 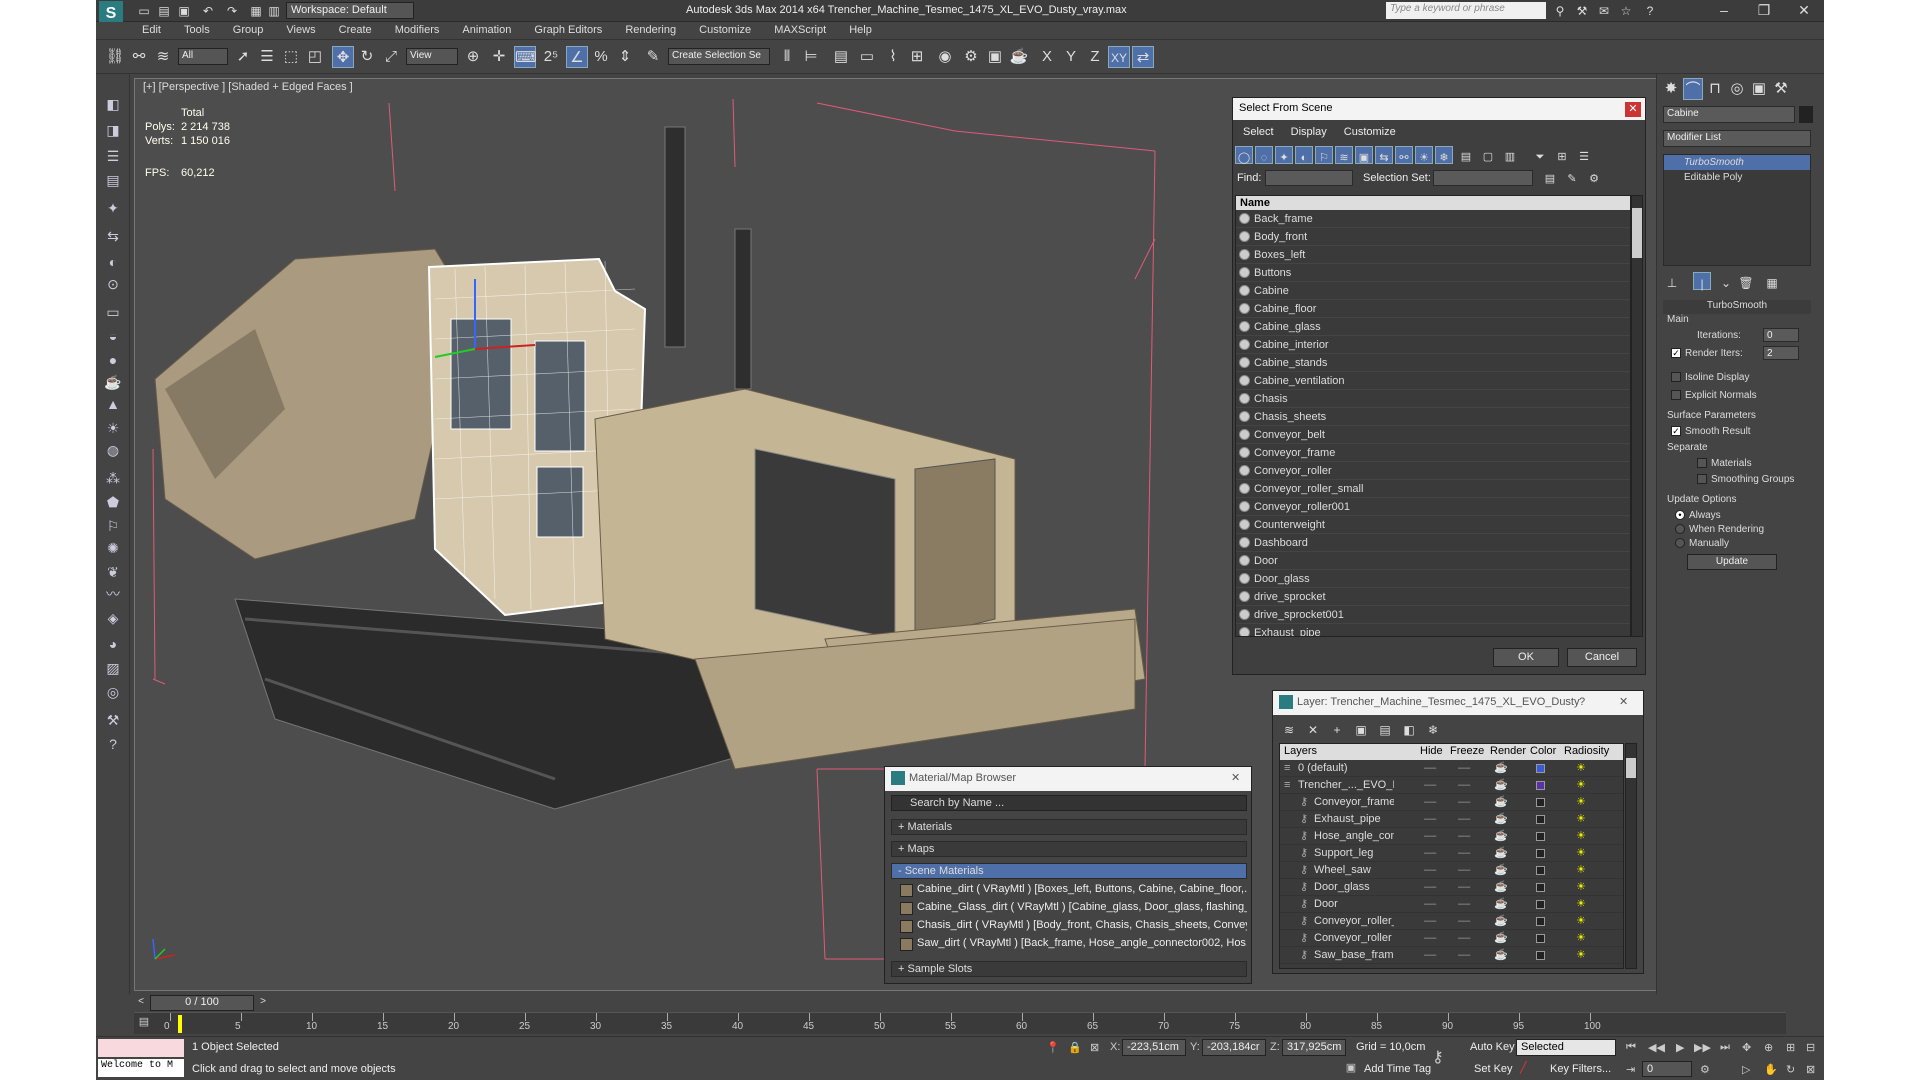 I want to click on col-layers: Layers, so click(x=1300, y=751).